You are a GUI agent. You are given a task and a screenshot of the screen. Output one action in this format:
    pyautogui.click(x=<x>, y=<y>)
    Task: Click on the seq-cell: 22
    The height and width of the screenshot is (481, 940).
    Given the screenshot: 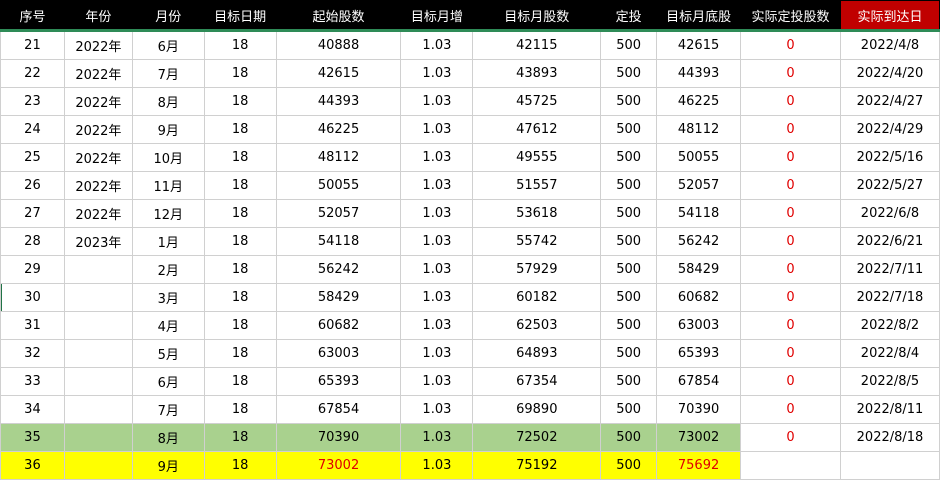 What is the action you would take?
    pyautogui.click(x=32, y=73)
    